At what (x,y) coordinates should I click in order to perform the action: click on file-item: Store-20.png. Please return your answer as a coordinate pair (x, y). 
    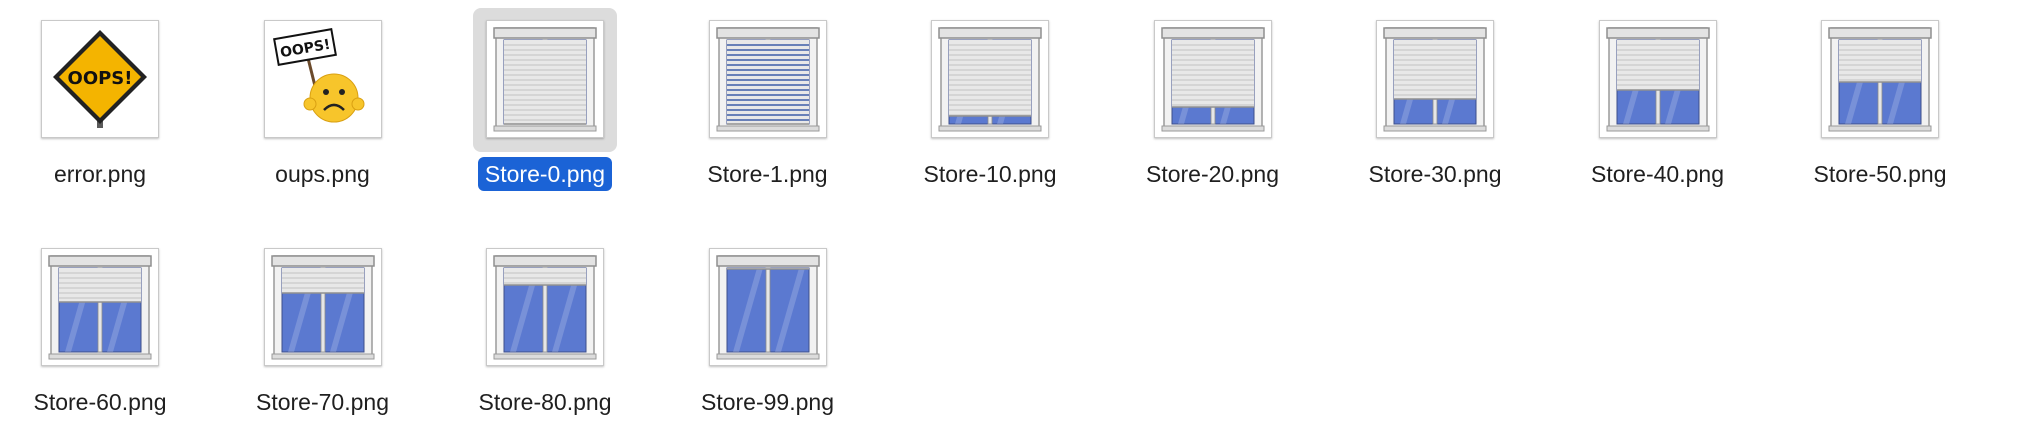
    Looking at the image, I should click on (1213, 109).